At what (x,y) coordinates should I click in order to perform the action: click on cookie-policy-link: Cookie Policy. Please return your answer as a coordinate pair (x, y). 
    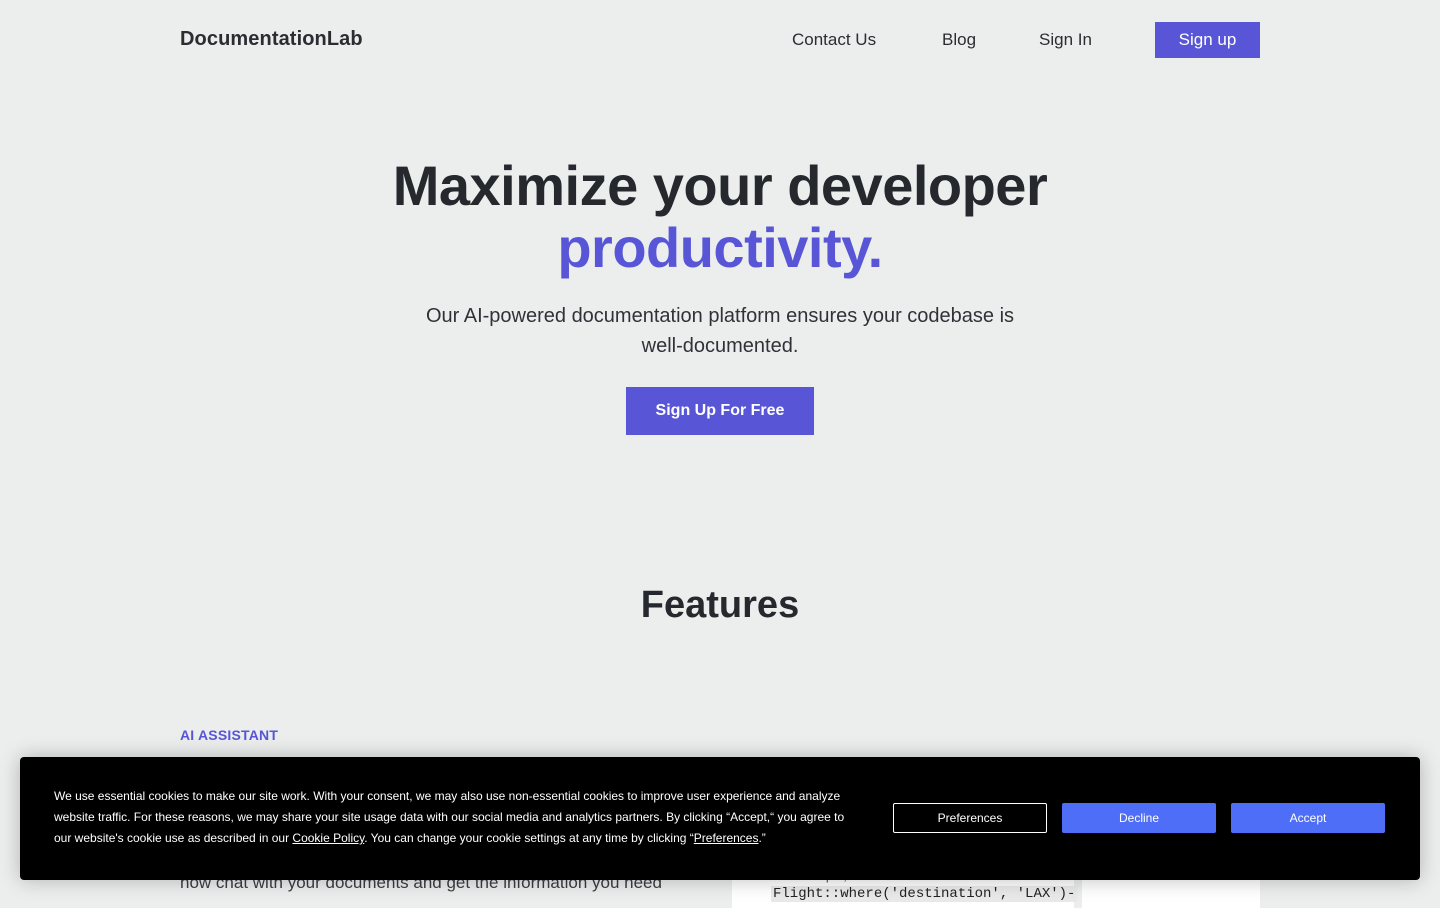
    Looking at the image, I should click on (328, 838).